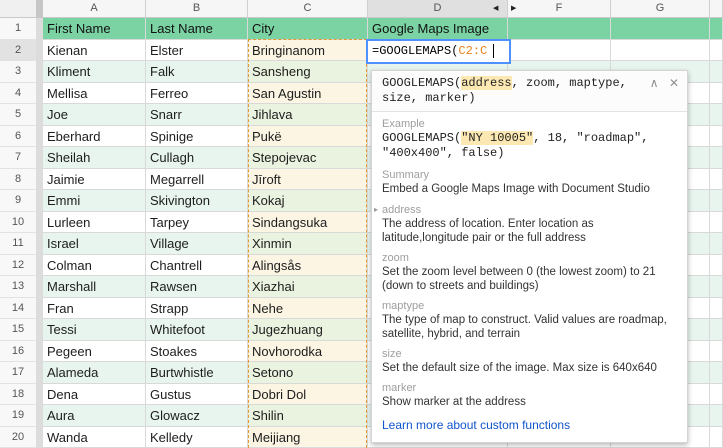 The image size is (723, 448). What do you see at coordinates (438, 29) in the screenshot?
I see `cell-D1: Google Maps Image` at bounding box center [438, 29].